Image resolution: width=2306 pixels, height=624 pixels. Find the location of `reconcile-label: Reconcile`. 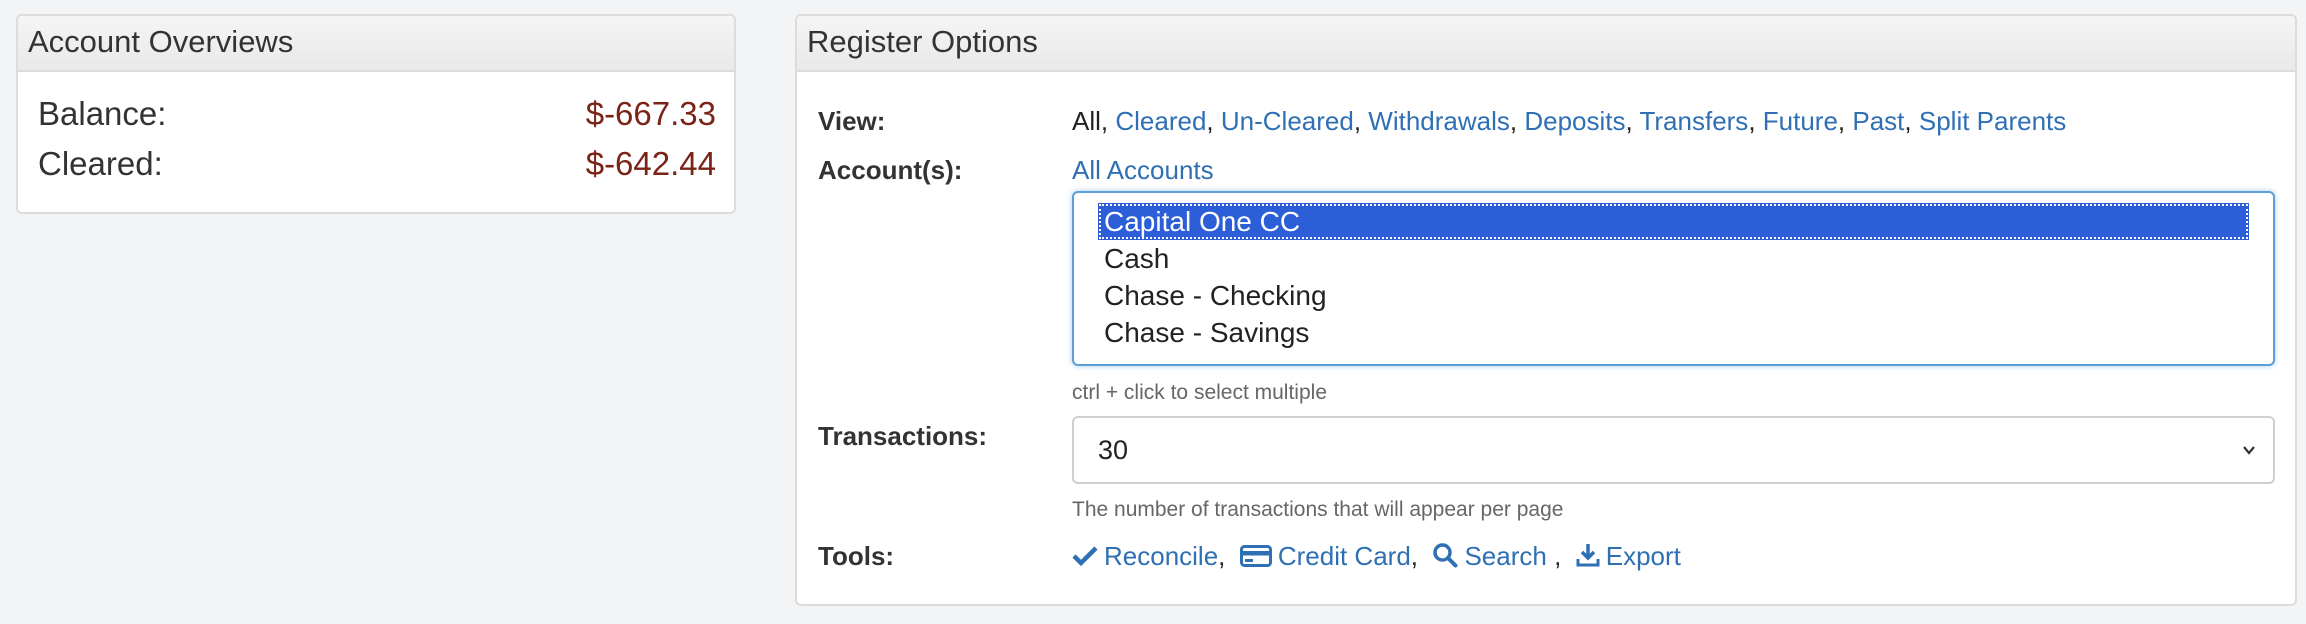

reconcile-label: Reconcile is located at coordinates (1161, 556).